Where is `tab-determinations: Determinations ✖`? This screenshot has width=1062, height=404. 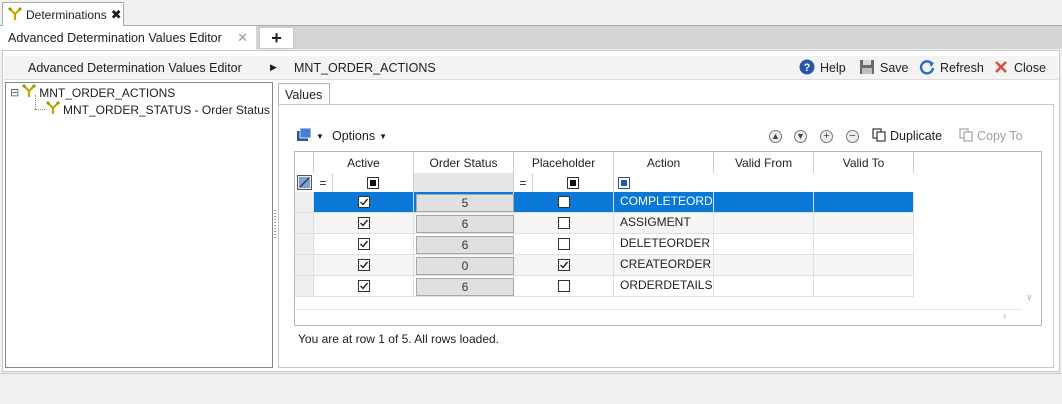 tab-determinations: Determinations ✖ is located at coordinates (63, 14).